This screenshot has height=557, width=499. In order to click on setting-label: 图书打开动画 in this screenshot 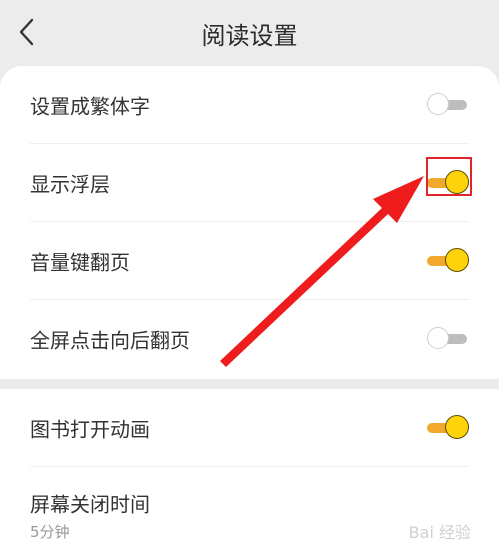, I will do `click(90, 429)`.